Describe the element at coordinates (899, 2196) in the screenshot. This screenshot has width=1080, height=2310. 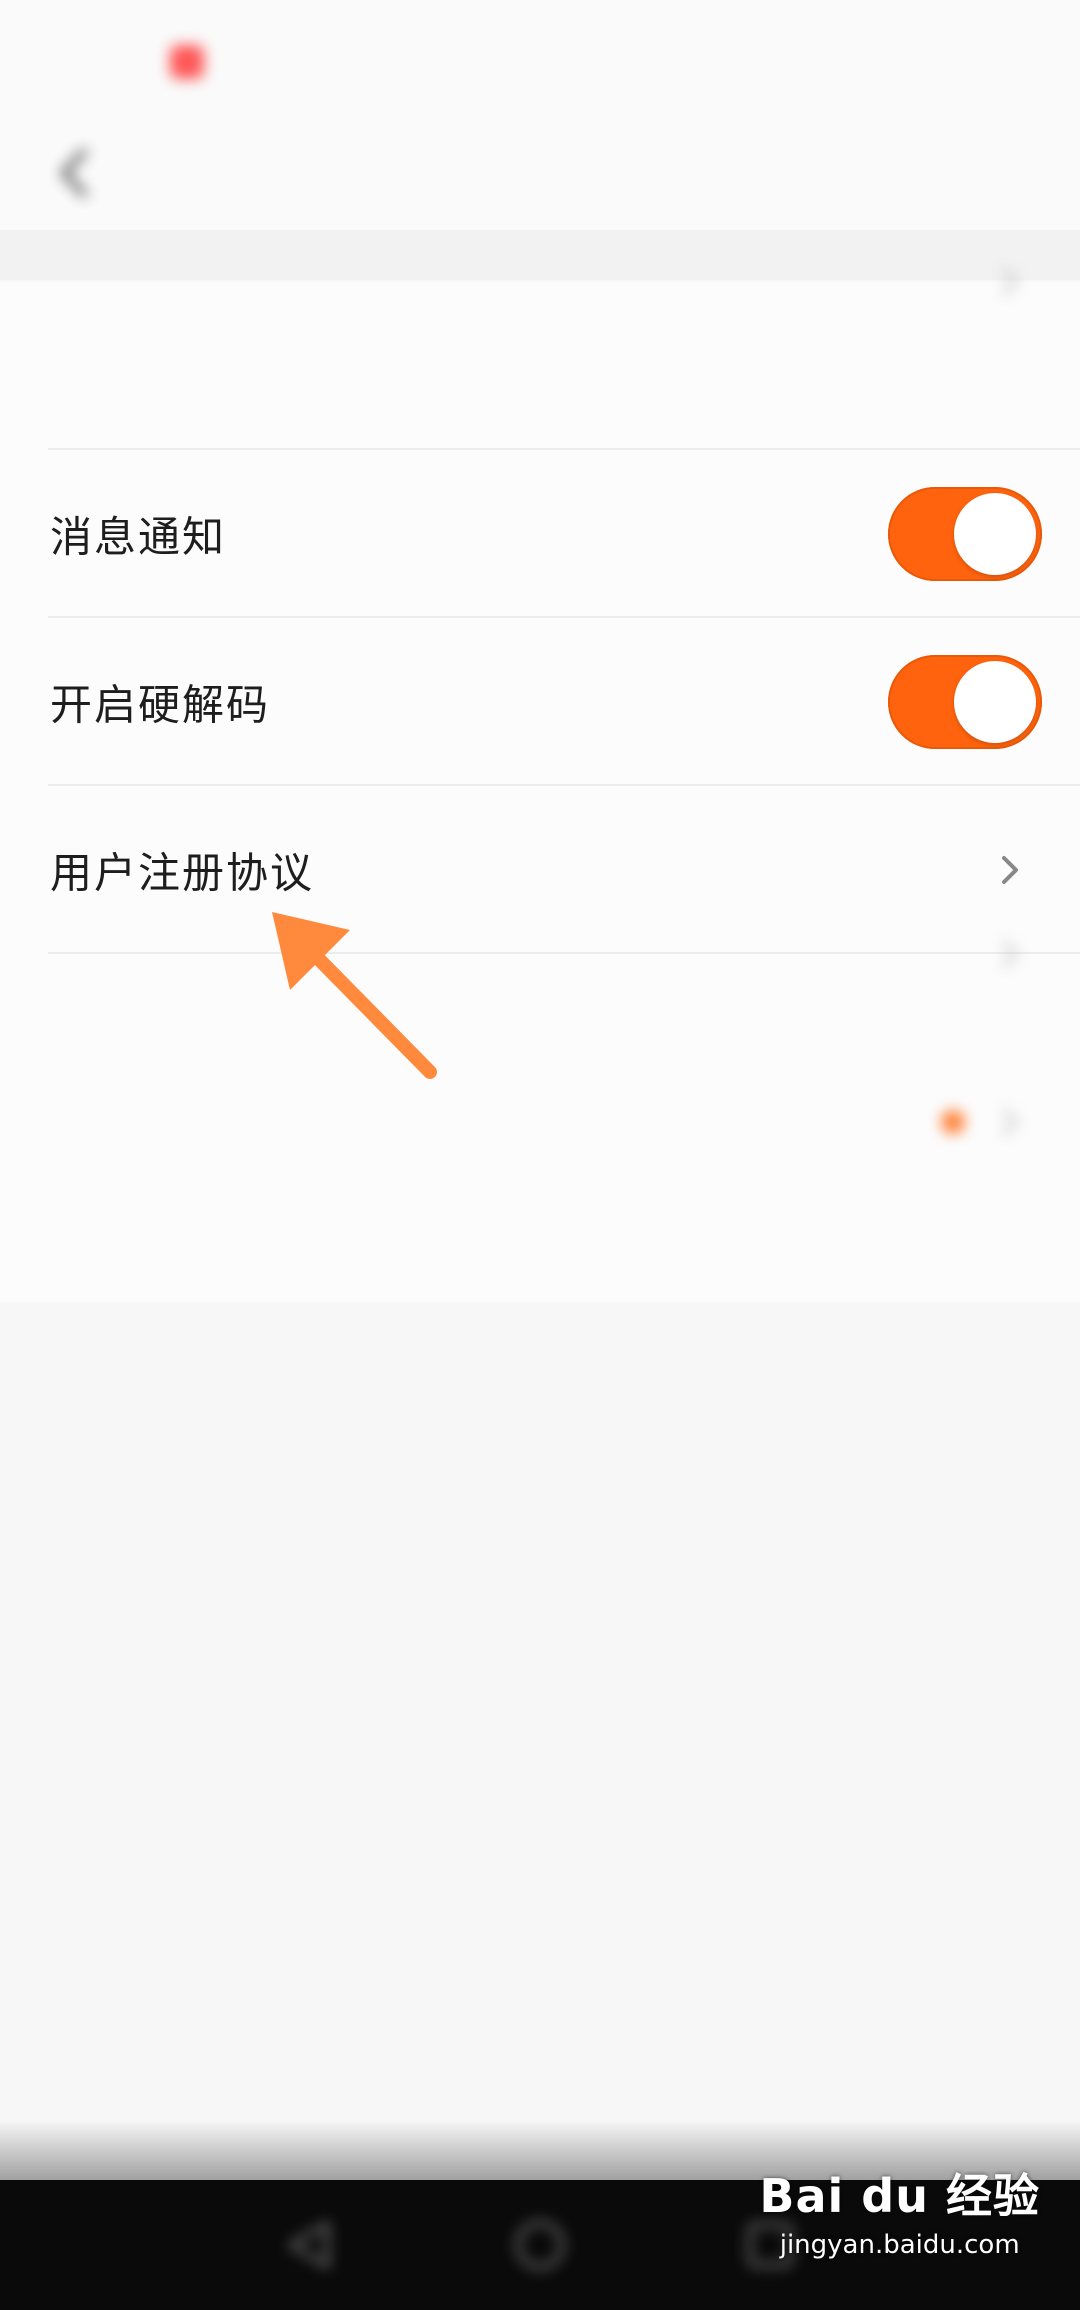
I see `watermark-logo: Bai du 经验` at that location.